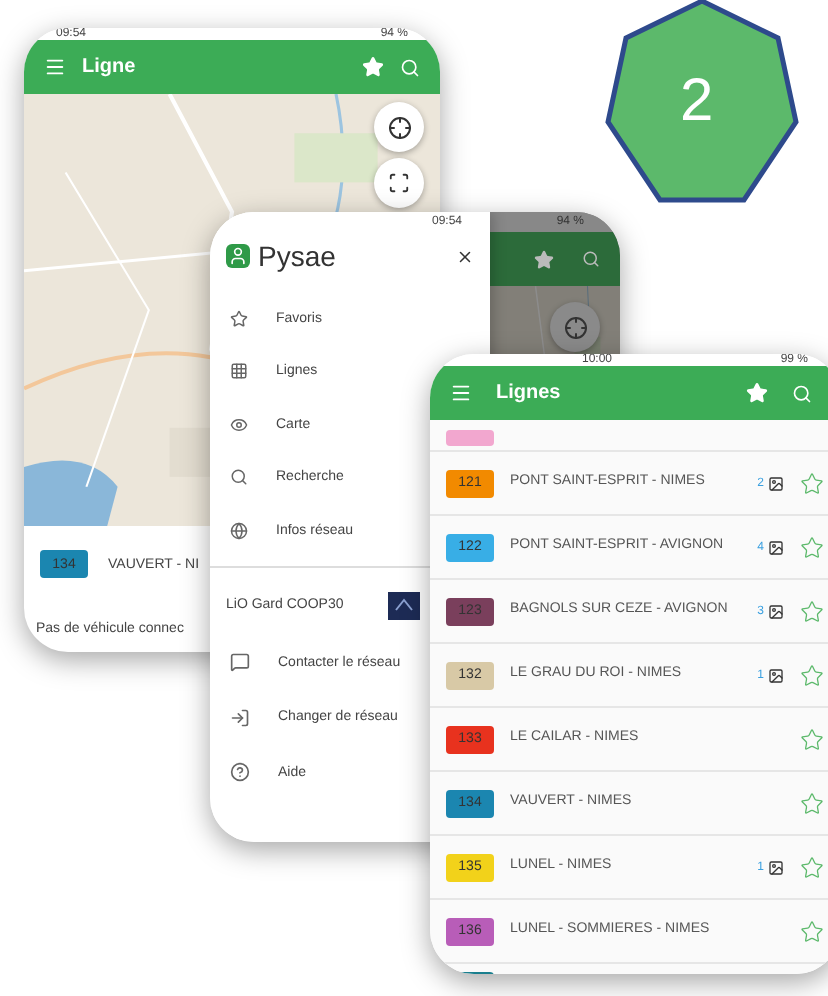 This screenshot has height=996, width=828. Describe the element at coordinates (697, 102) in the screenshot. I see `step-number: 2` at that location.